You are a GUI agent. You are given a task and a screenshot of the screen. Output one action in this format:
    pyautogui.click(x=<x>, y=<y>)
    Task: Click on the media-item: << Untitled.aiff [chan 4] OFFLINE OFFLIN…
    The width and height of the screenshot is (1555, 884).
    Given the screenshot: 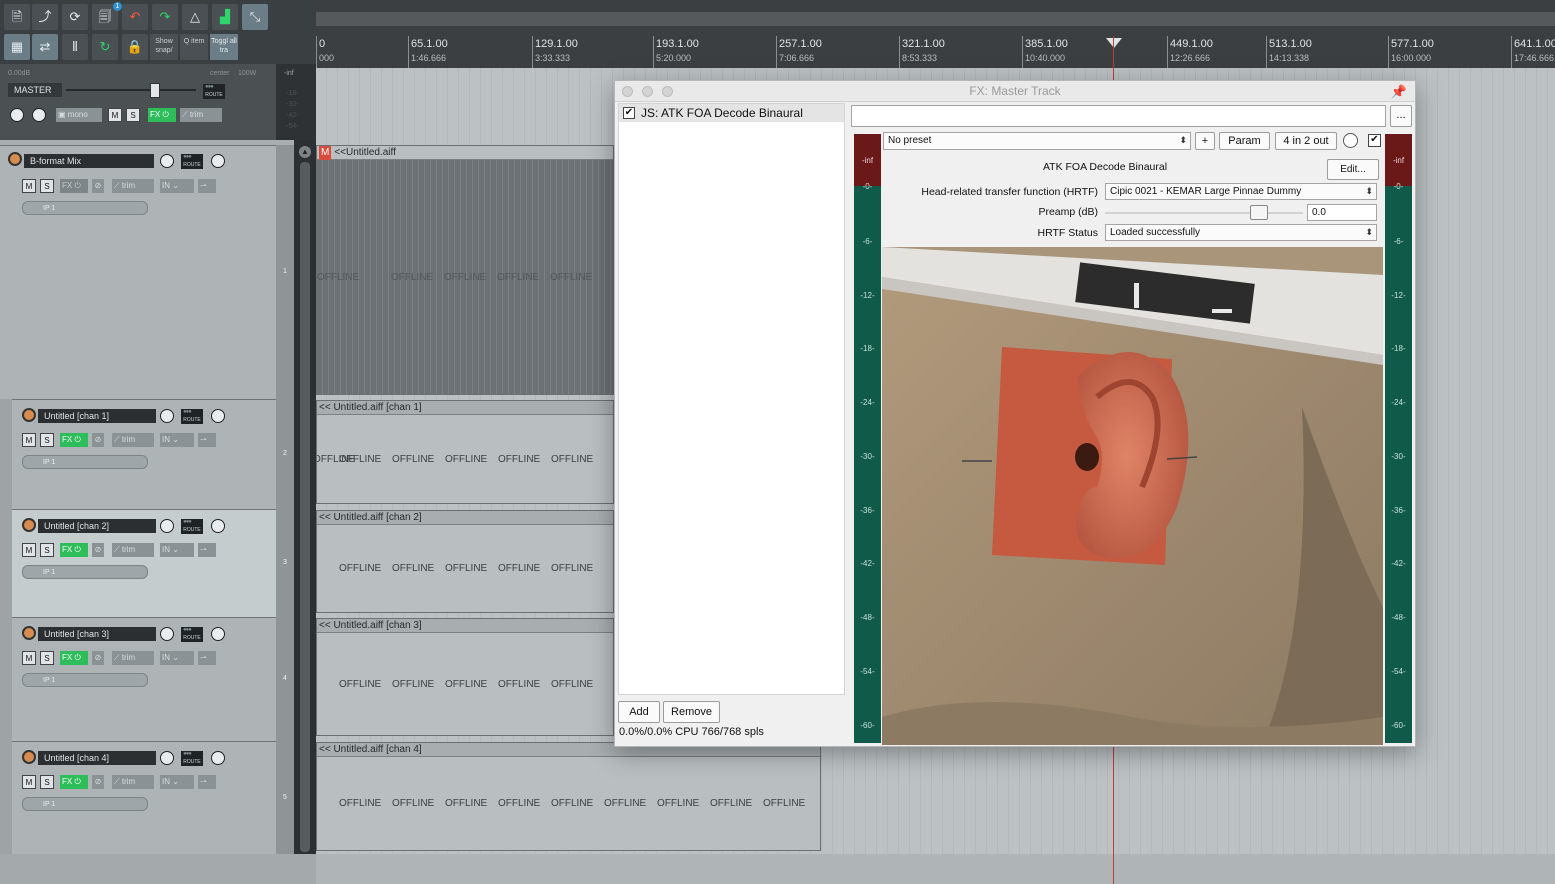 What is the action you would take?
    pyautogui.click(x=568, y=796)
    